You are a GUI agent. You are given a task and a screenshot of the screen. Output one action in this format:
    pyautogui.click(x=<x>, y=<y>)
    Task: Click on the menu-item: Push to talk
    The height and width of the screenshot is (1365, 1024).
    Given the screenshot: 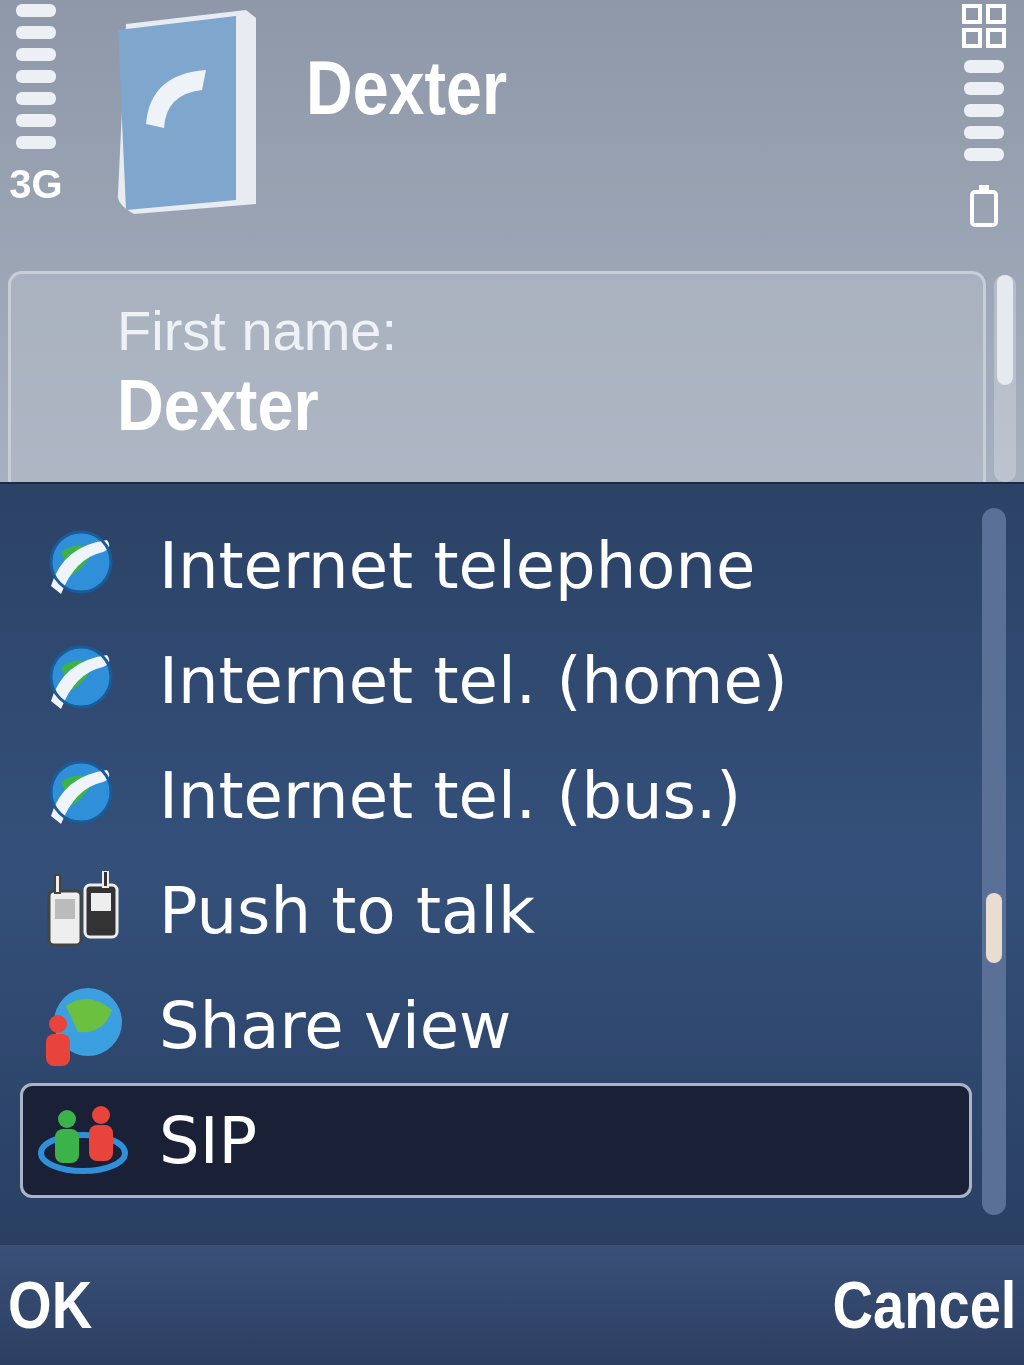 What is the action you would take?
    pyautogui.click(x=496, y=910)
    